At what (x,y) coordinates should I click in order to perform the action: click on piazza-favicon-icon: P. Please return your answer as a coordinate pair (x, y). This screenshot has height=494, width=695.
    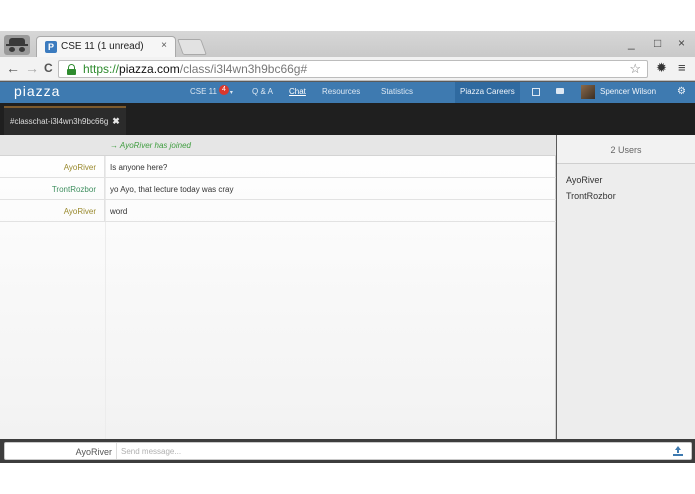
    Looking at the image, I should click on (51, 47).